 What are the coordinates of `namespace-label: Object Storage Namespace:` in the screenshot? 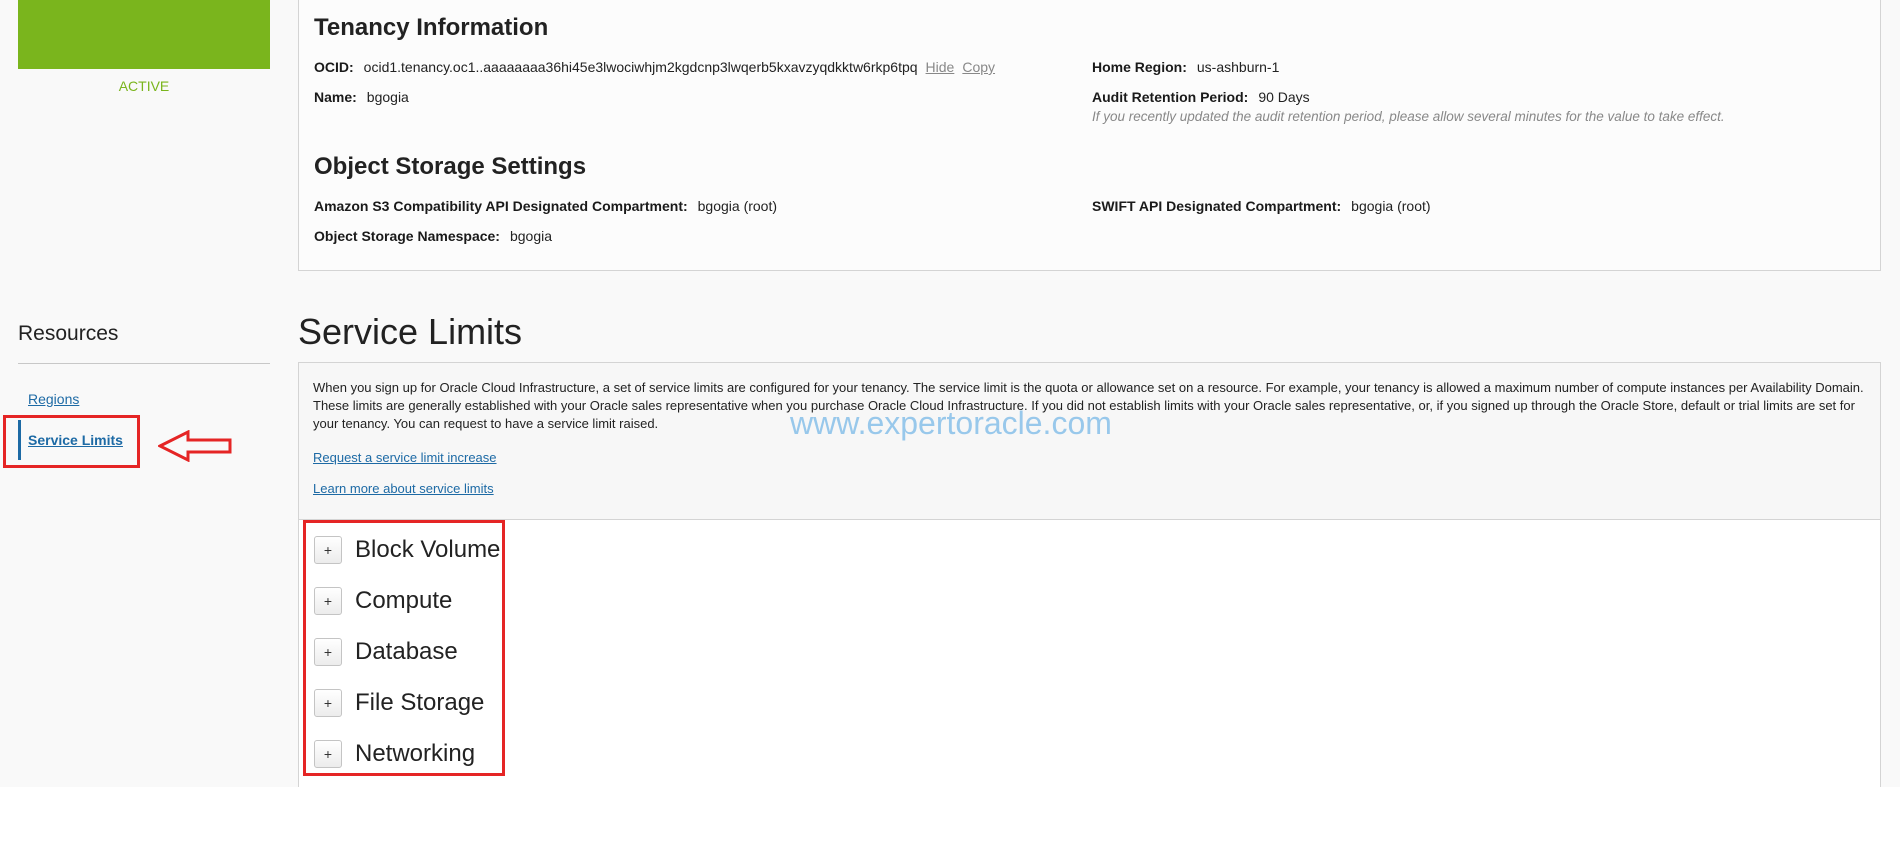 It's located at (407, 236).